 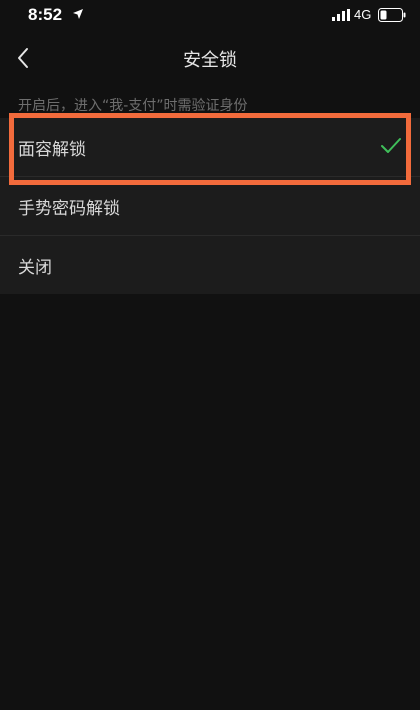 I want to click on navigation-bar: 安全锁, so click(x=210, y=58).